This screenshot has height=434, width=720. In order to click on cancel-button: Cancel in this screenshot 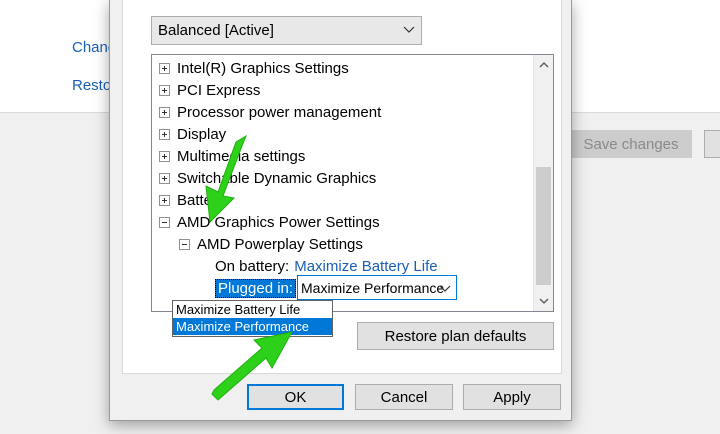, I will do `click(404, 397)`.